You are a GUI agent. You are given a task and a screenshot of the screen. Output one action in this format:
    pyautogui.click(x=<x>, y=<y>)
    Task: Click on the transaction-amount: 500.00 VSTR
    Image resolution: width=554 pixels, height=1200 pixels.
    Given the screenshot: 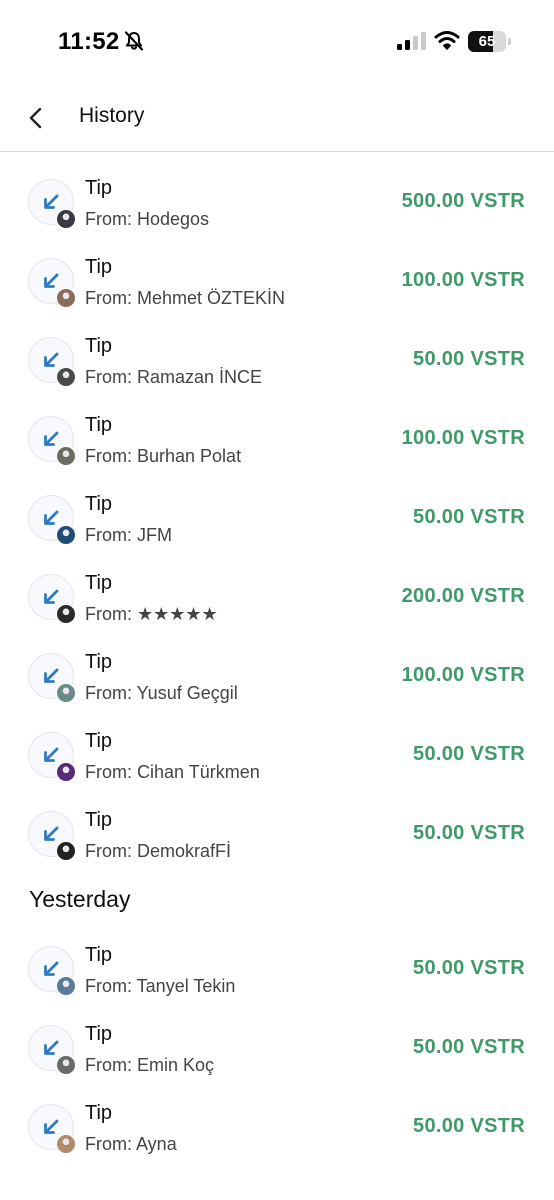 What is the action you would take?
    pyautogui.click(x=463, y=201)
    